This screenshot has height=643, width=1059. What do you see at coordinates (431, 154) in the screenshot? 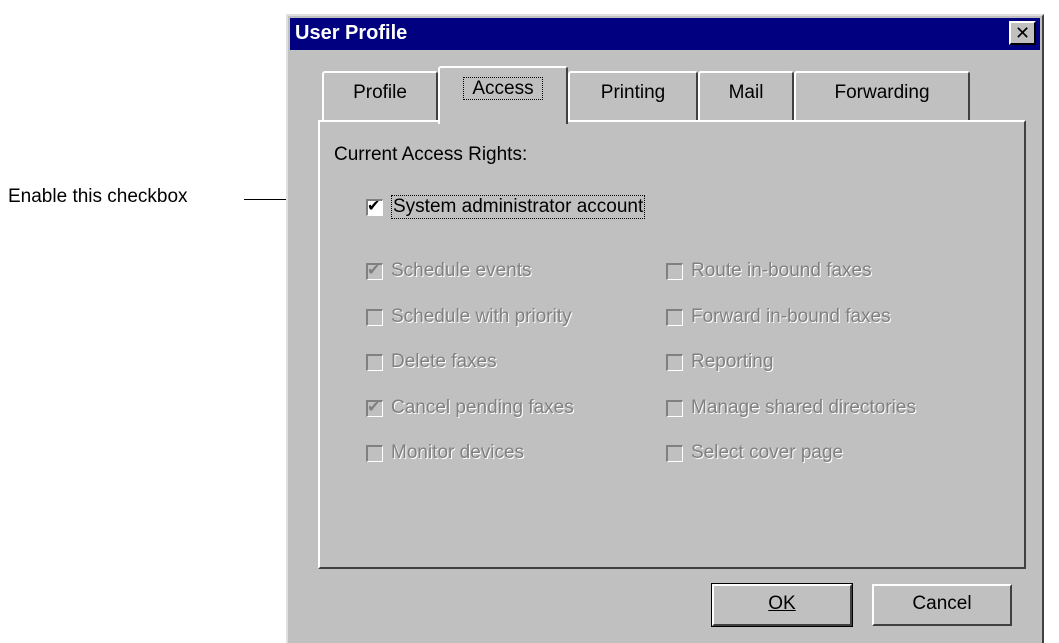
I see `section-label: Current Access Rights:` at bounding box center [431, 154].